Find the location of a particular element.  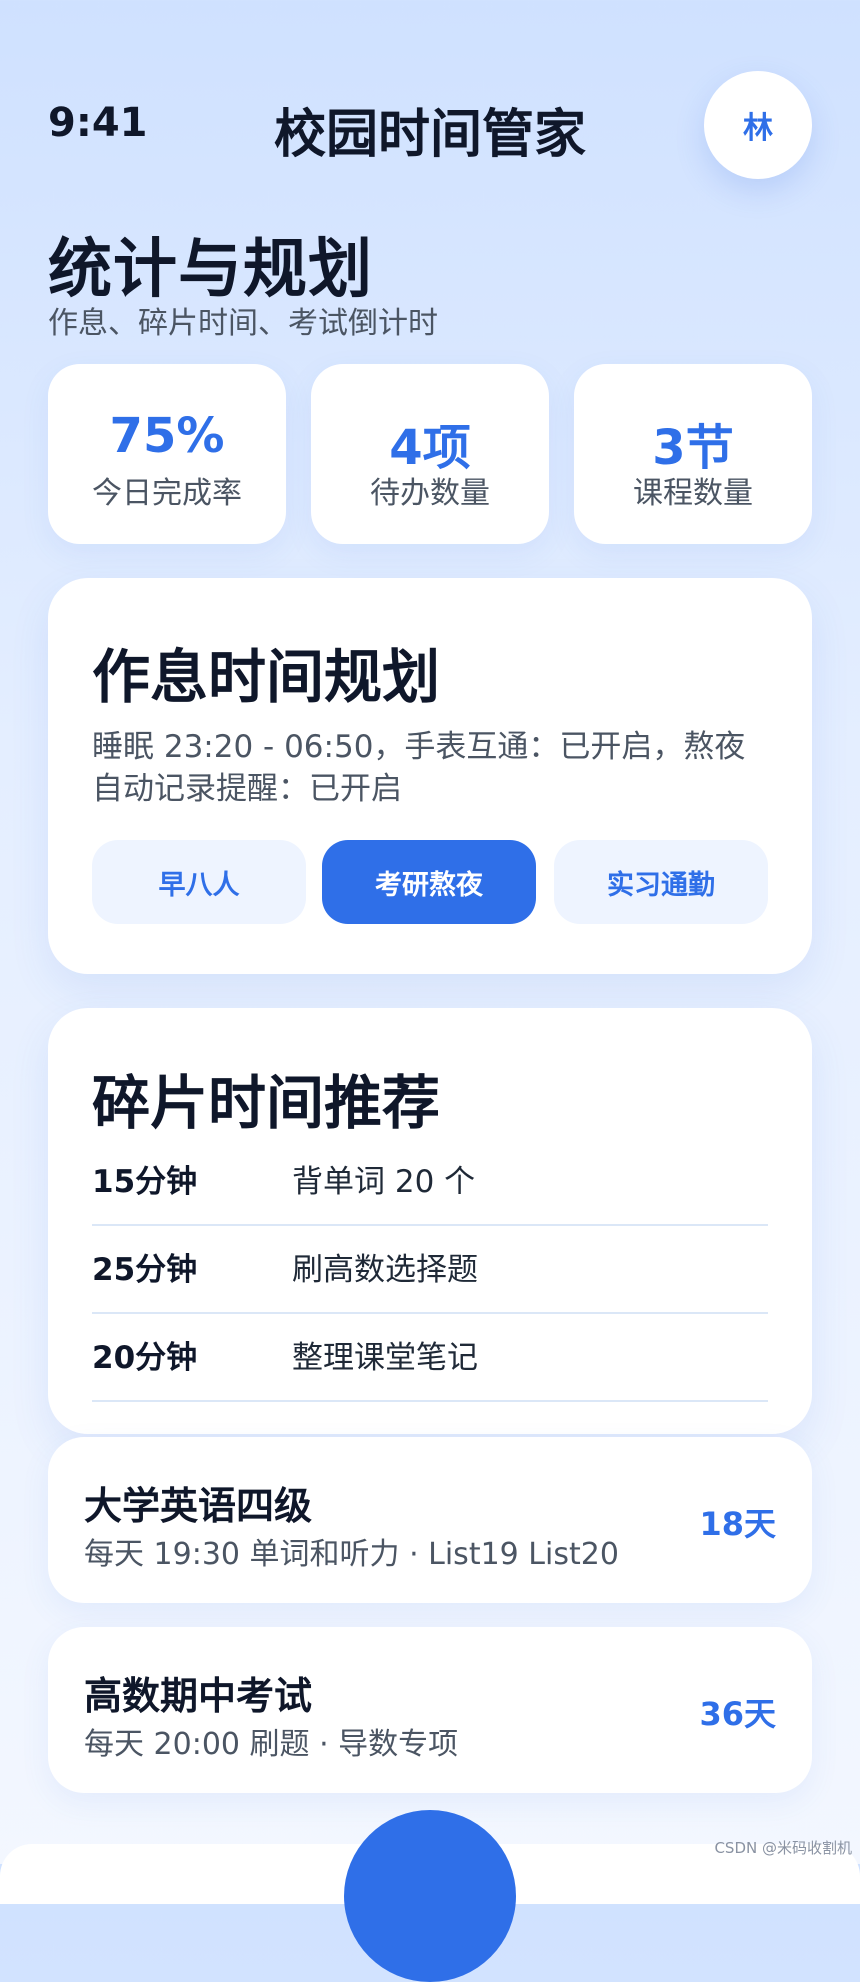

stat-card-courses: 3节 课程数量 is located at coordinates (693, 454).